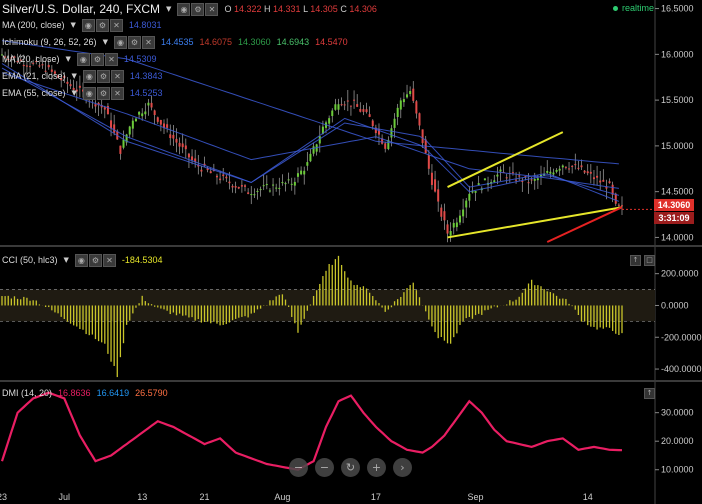  What do you see at coordinates (376, 467) in the screenshot?
I see `plus-icon: +` at bounding box center [376, 467].